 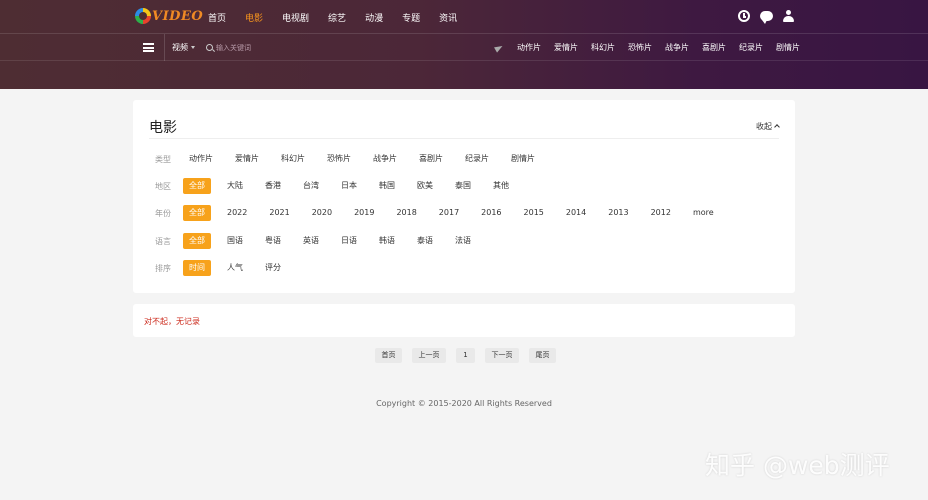 What do you see at coordinates (322, 213) in the screenshot?
I see `filter-option: 2020` at bounding box center [322, 213].